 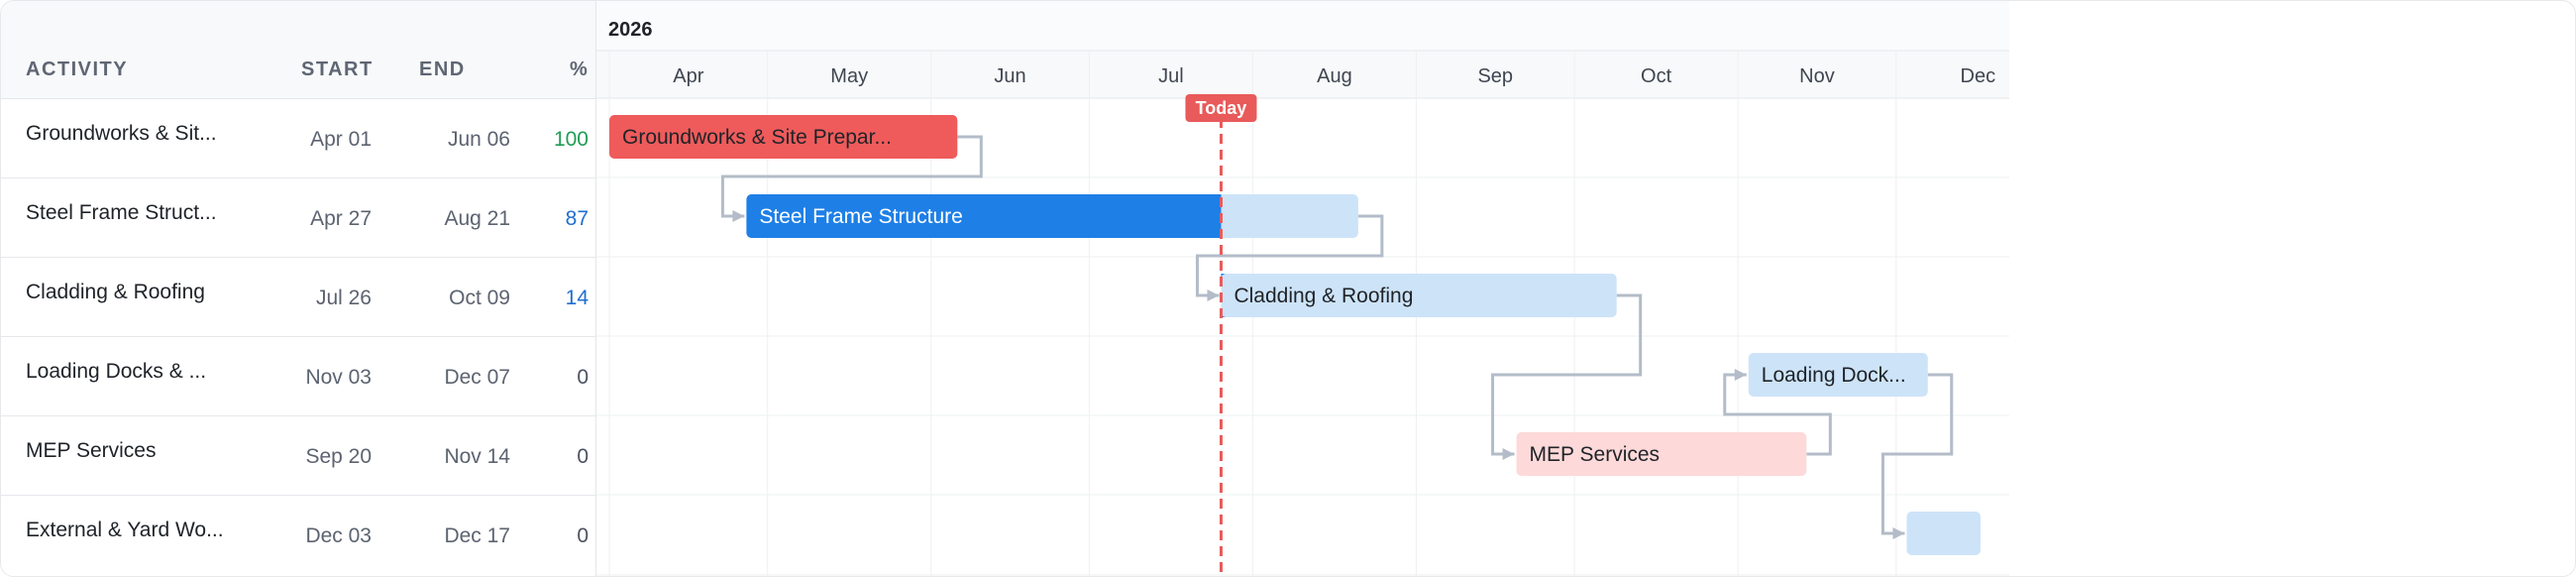 What do you see at coordinates (631, 30) in the screenshot?
I see `year-label: 2026` at bounding box center [631, 30].